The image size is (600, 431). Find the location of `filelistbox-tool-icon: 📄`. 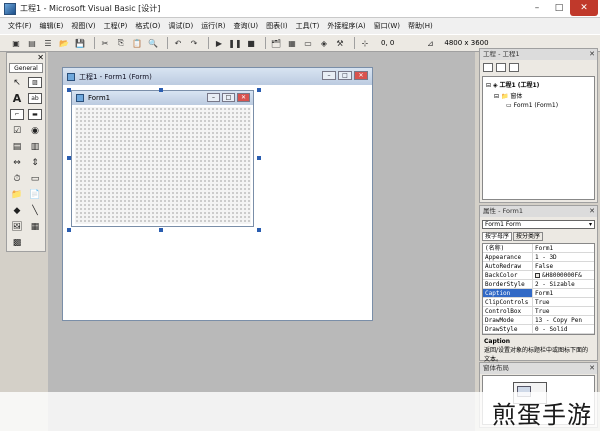

filelistbox-tool-icon: 📄 is located at coordinates (35, 194).